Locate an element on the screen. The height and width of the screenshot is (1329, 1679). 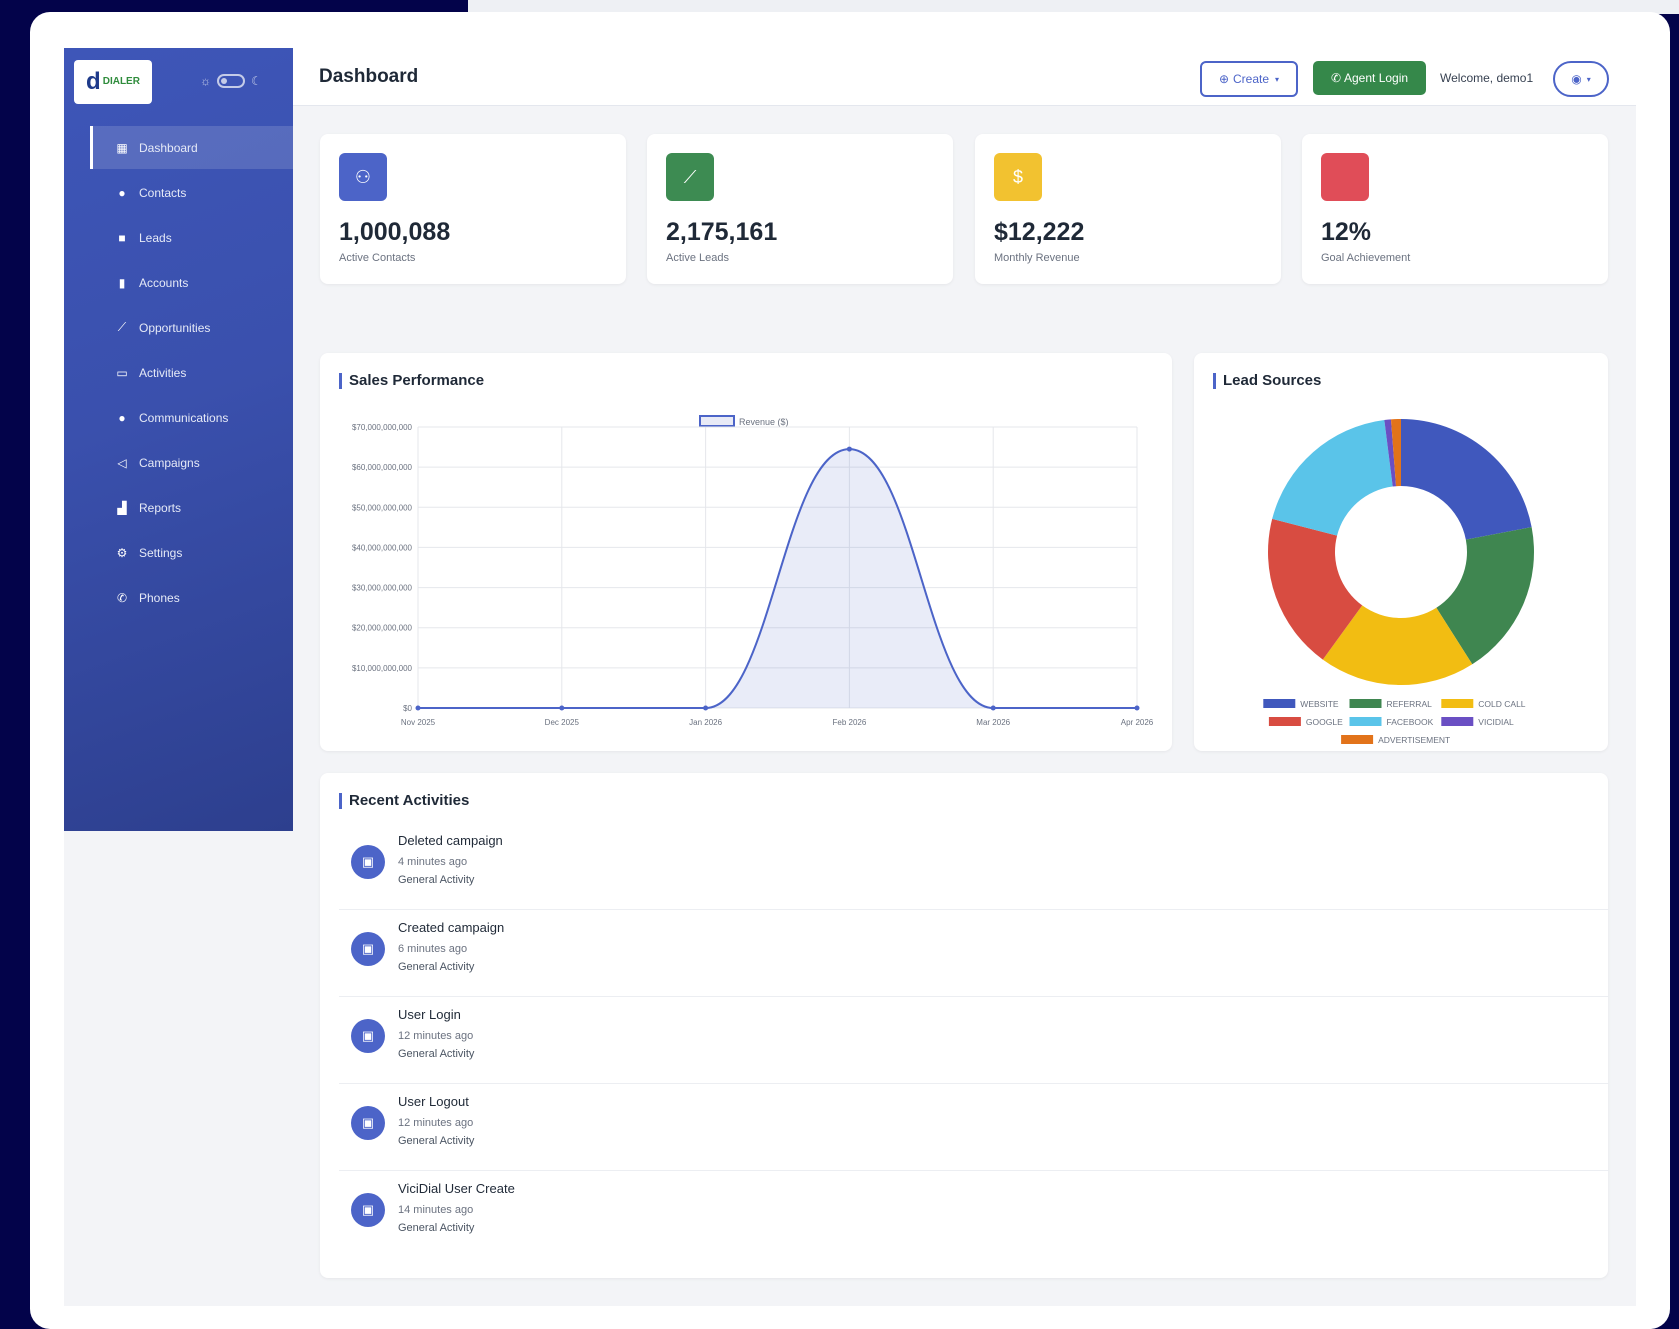
building-icon: ▮ is located at coordinates (122, 282).